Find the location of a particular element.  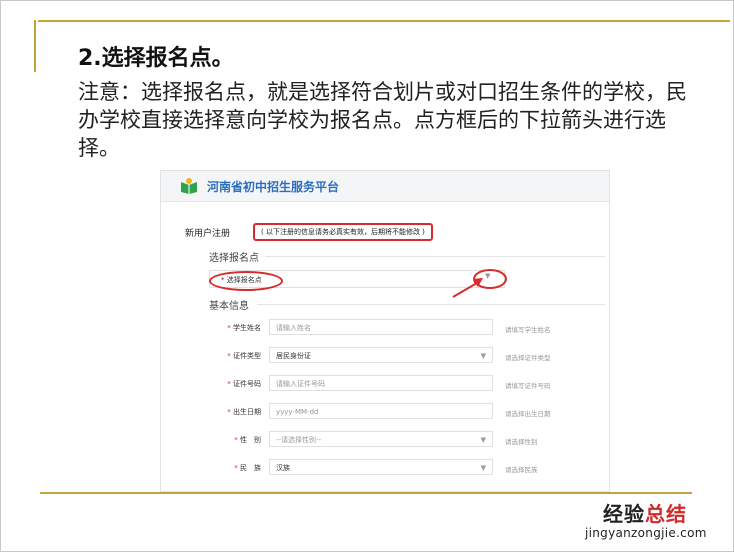

field-hint: 请选择出生日期 is located at coordinates (528, 414).